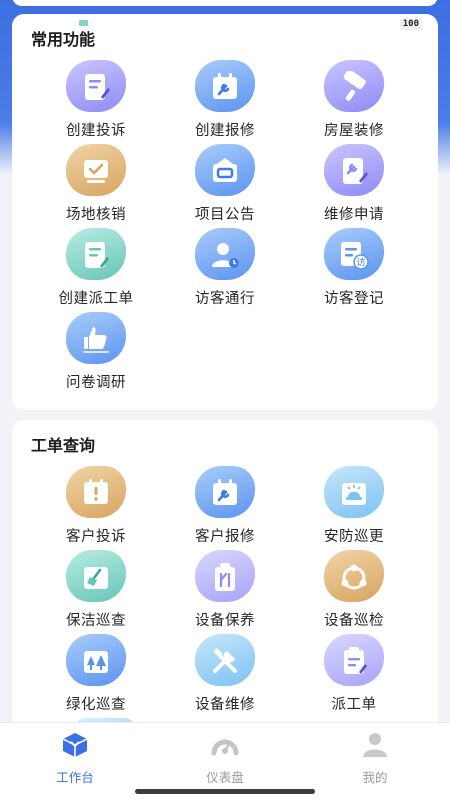 The width and height of the screenshot is (450, 800). I want to click on tab-label: 工作台, so click(75, 777).